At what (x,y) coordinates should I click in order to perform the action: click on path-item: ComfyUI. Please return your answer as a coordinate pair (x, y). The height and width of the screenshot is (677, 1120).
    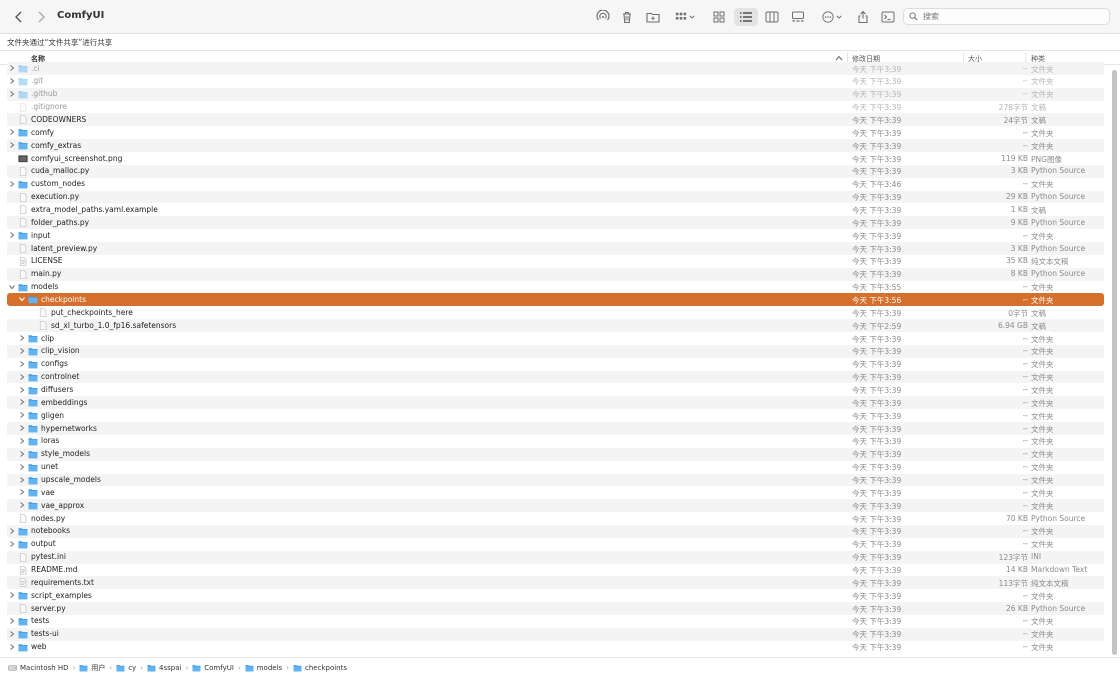
    Looking at the image, I should click on (213, 668).